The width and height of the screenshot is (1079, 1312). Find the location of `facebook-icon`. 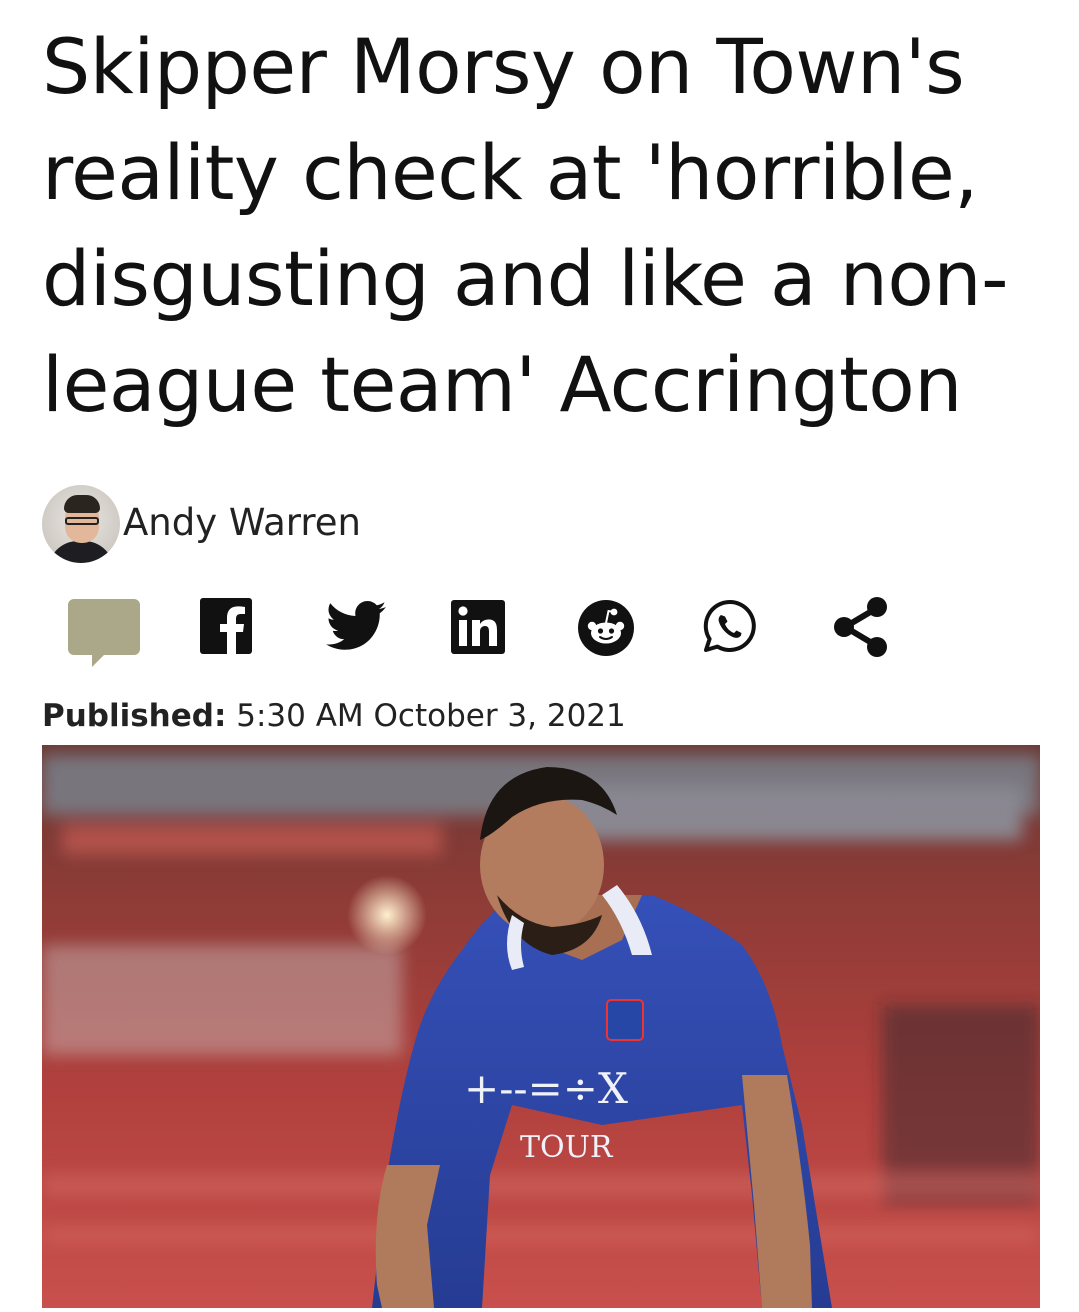

facebook-icon is located at coordinates (226, 626).